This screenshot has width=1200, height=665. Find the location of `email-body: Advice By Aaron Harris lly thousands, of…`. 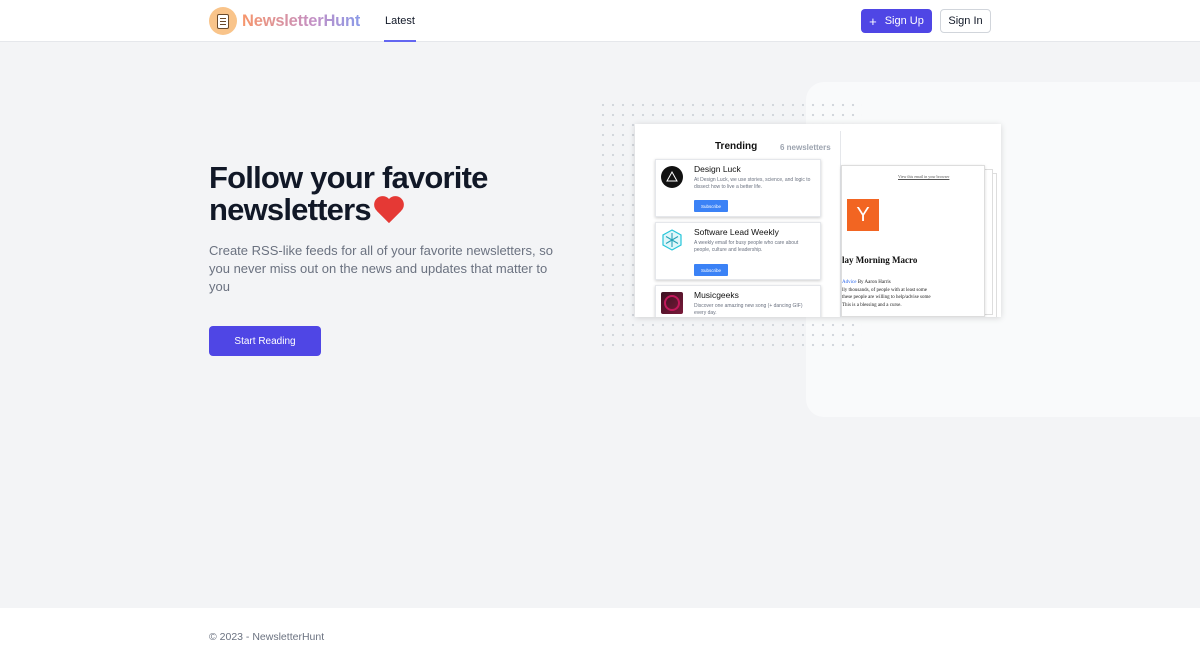

email-body: Advice By Aaron Harris lly thousands, of… is located at coordinates (912, 294).